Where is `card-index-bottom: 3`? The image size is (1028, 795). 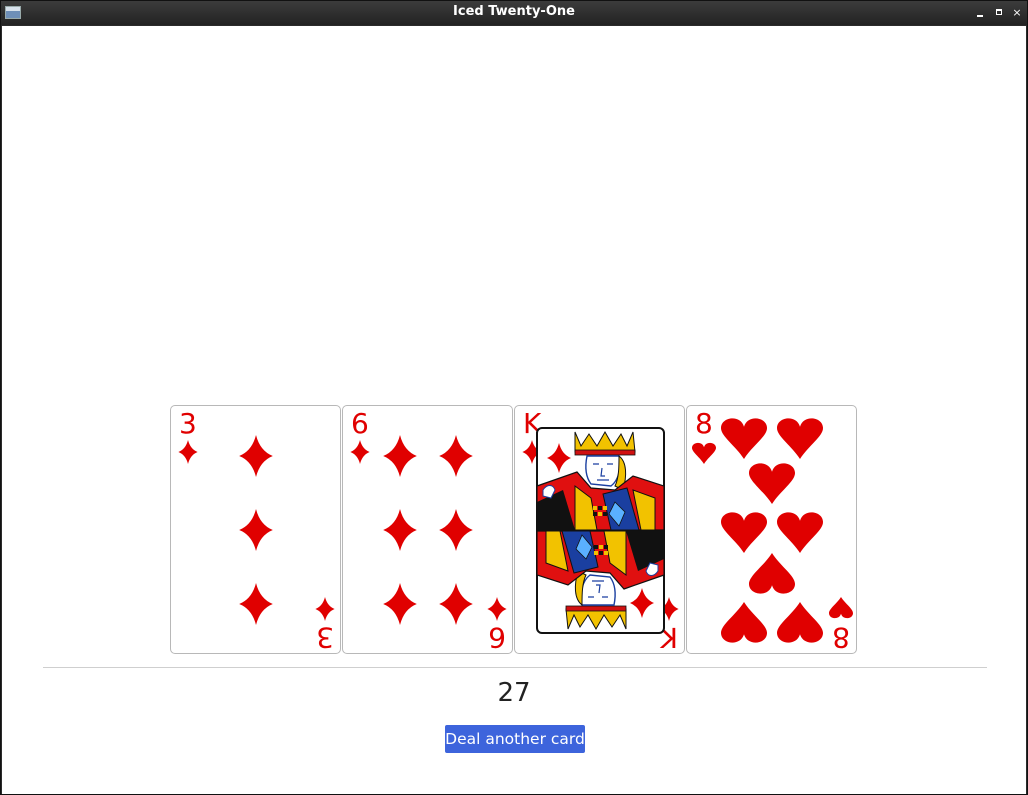
card-index-bottom: 3 is located at coordinates (325, 625).